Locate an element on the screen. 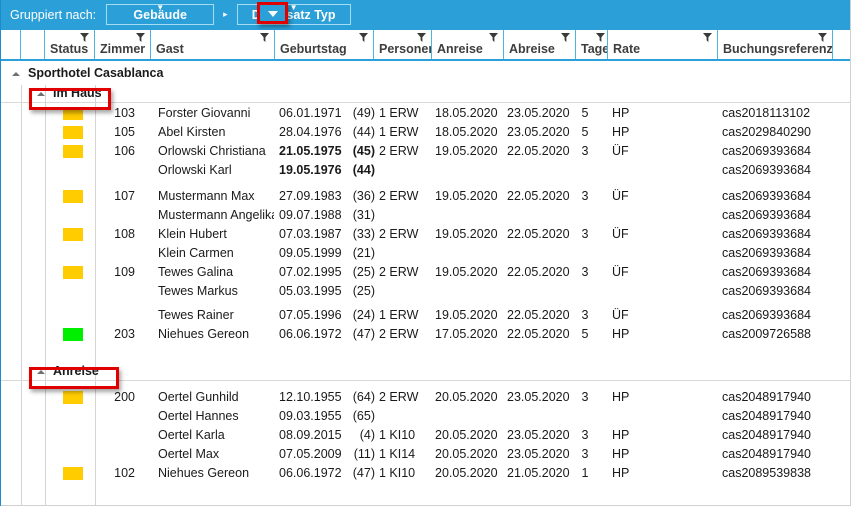 The height and width of the screenshot is (506, 851). column-header-geburtstag: Geburtstag is located at coordinates (324, 44).